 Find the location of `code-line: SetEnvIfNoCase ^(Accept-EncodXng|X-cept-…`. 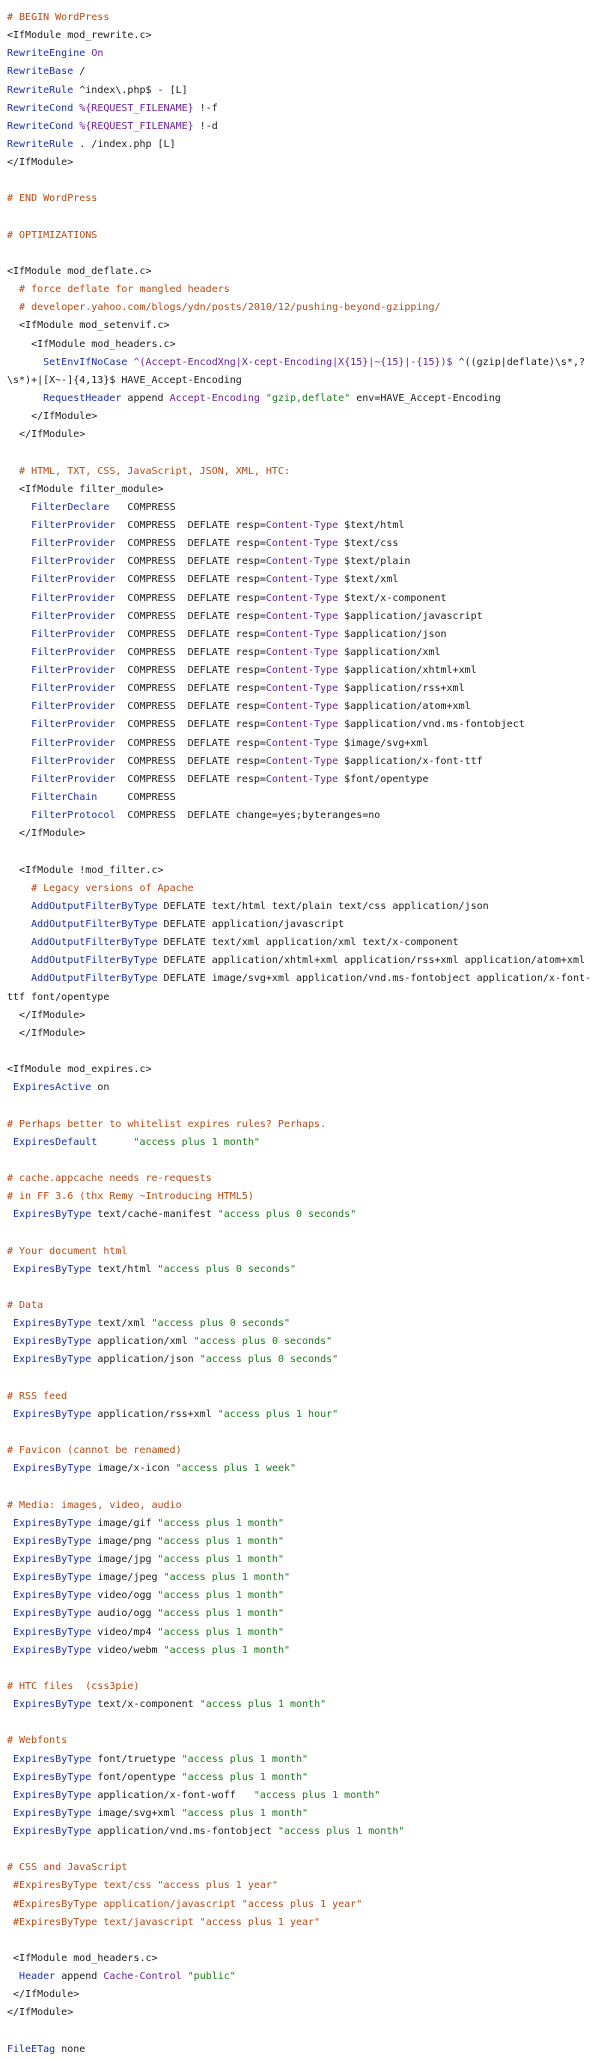

code-line: SetEnvIfNoCase ^(Accept-EncodXng|X-cept-… is located at coordinates (300, 363).